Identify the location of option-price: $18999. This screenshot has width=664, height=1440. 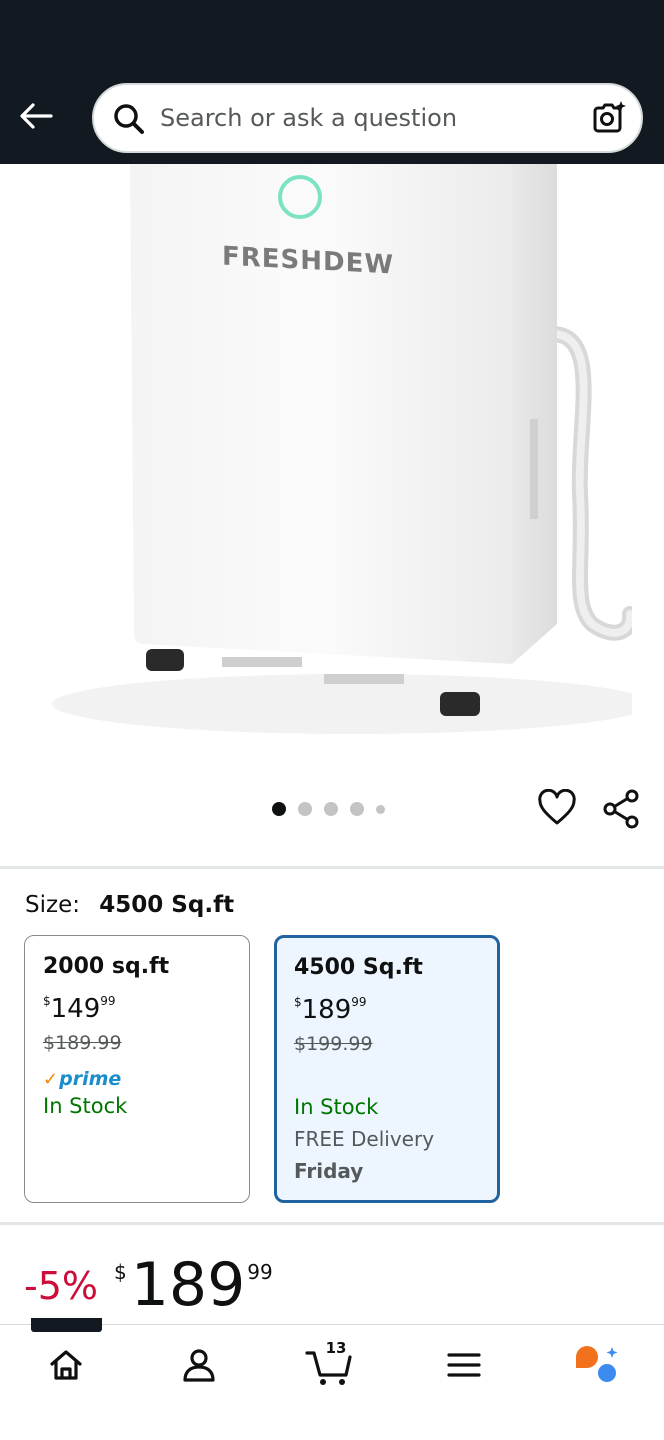
(387, 1013).